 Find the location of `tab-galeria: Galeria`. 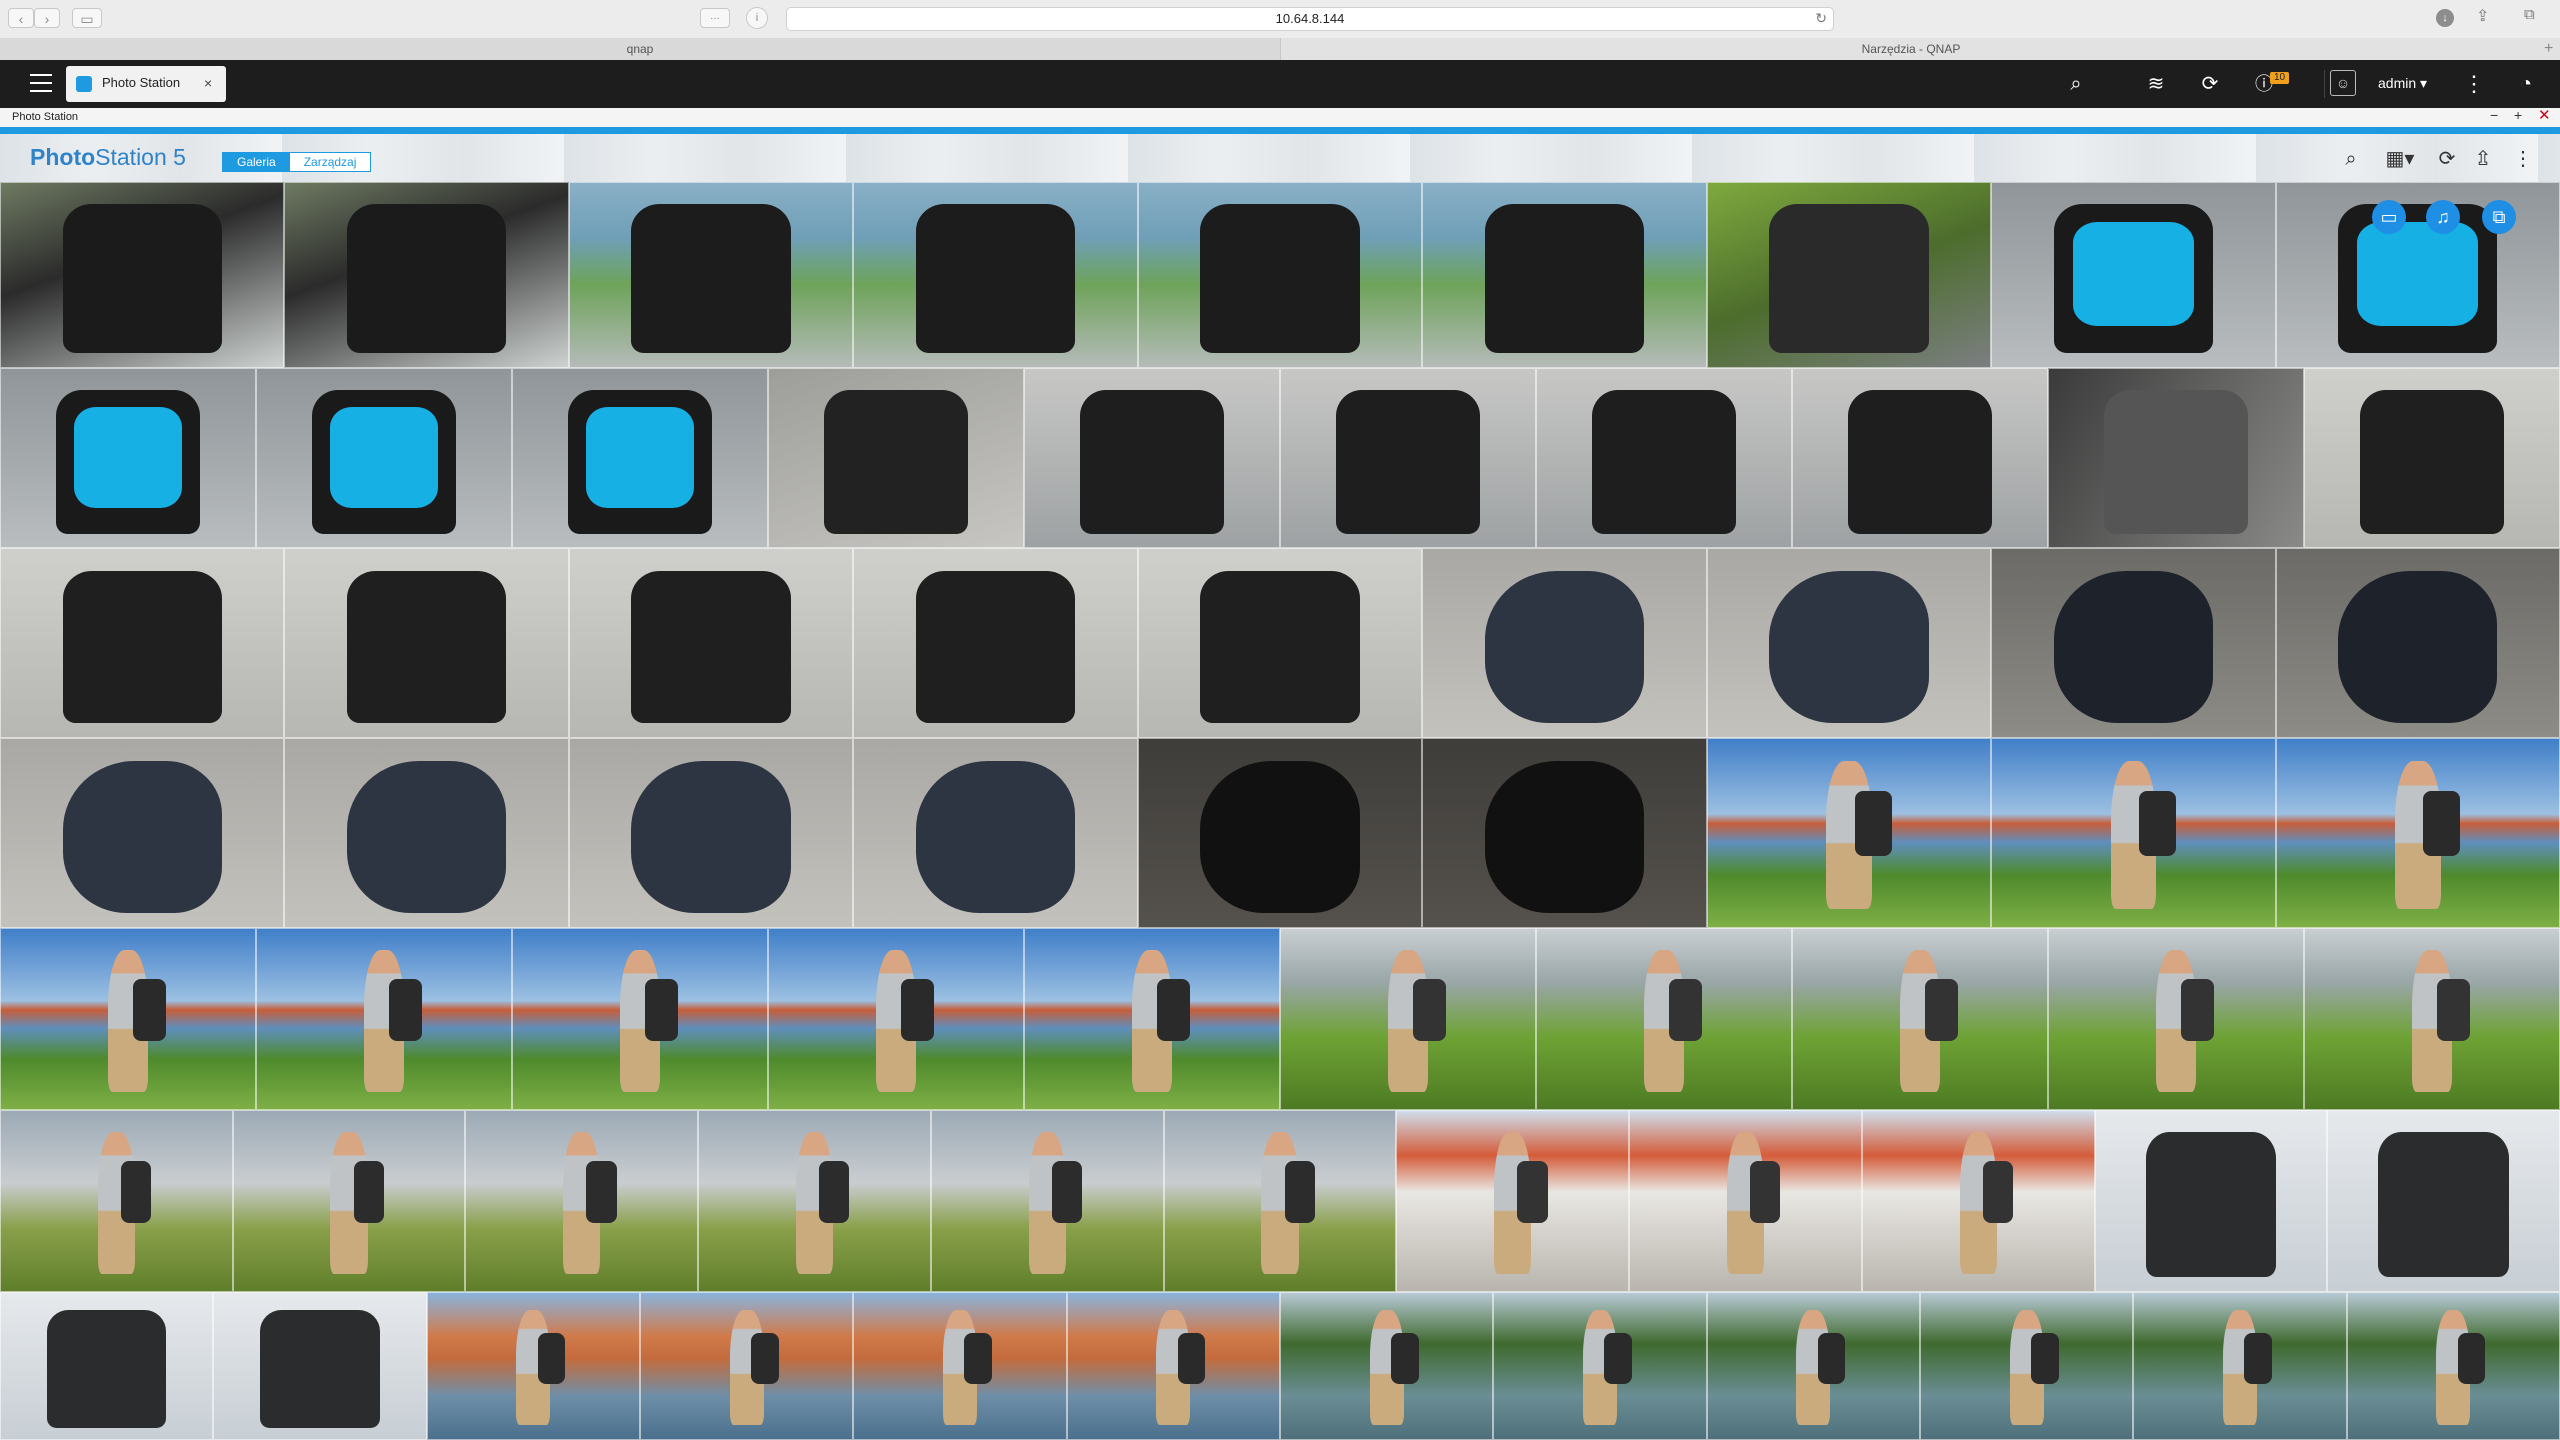

tab-galeria: Galeria is located at coordinates (256, 162).